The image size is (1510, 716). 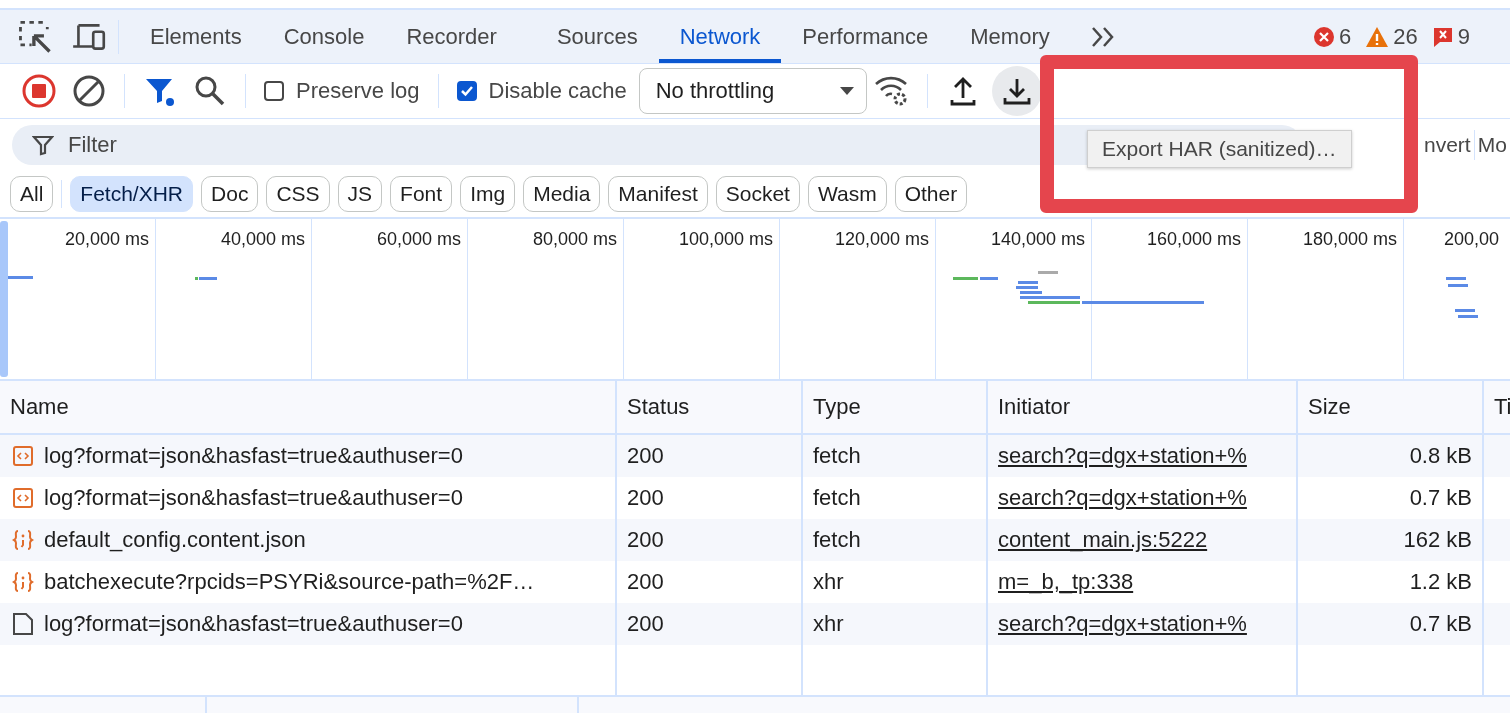 I want to click on time-tick-label: 40,000 ms, so click(x=262, y=240).